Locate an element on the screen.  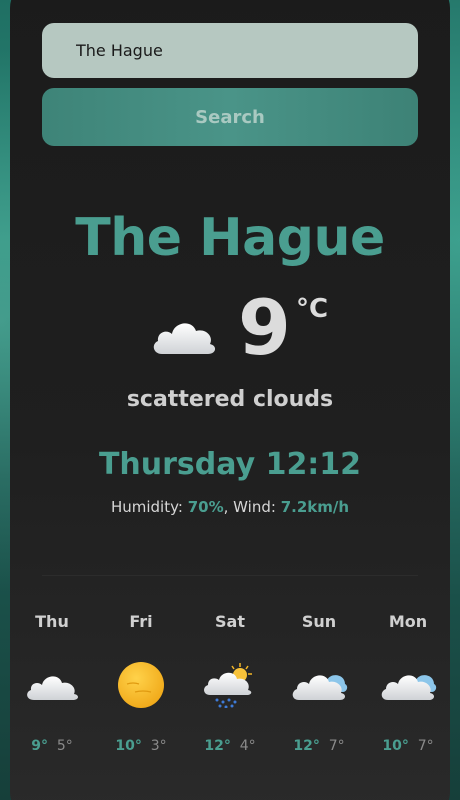
forecast-day: Thu 9° 5° is located at coordinates (52, 690).